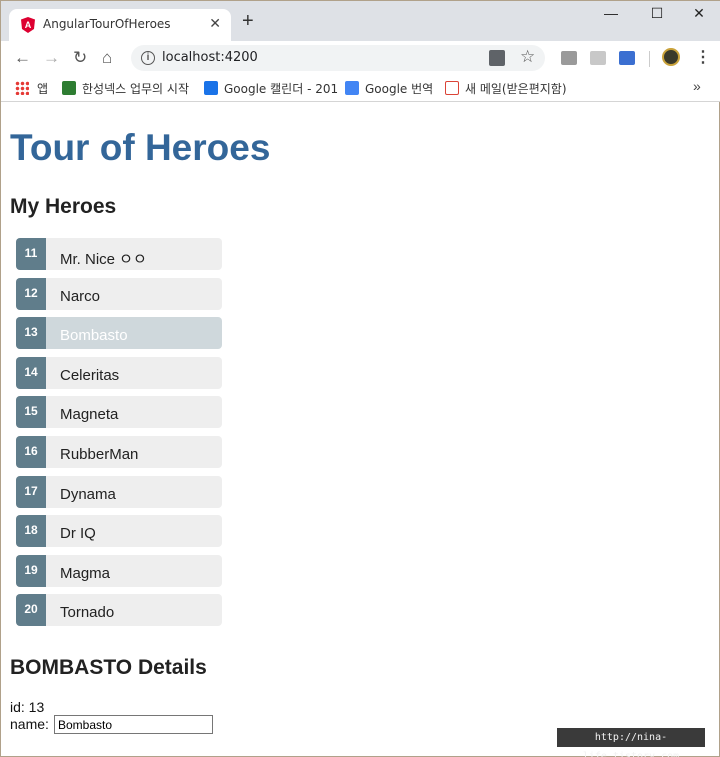 This screenshot has height=757, width=720. What do you see at coordinates (85, 573) in the screenshot?
I see `hero-name: Magma` at bounding box center [85, 573].